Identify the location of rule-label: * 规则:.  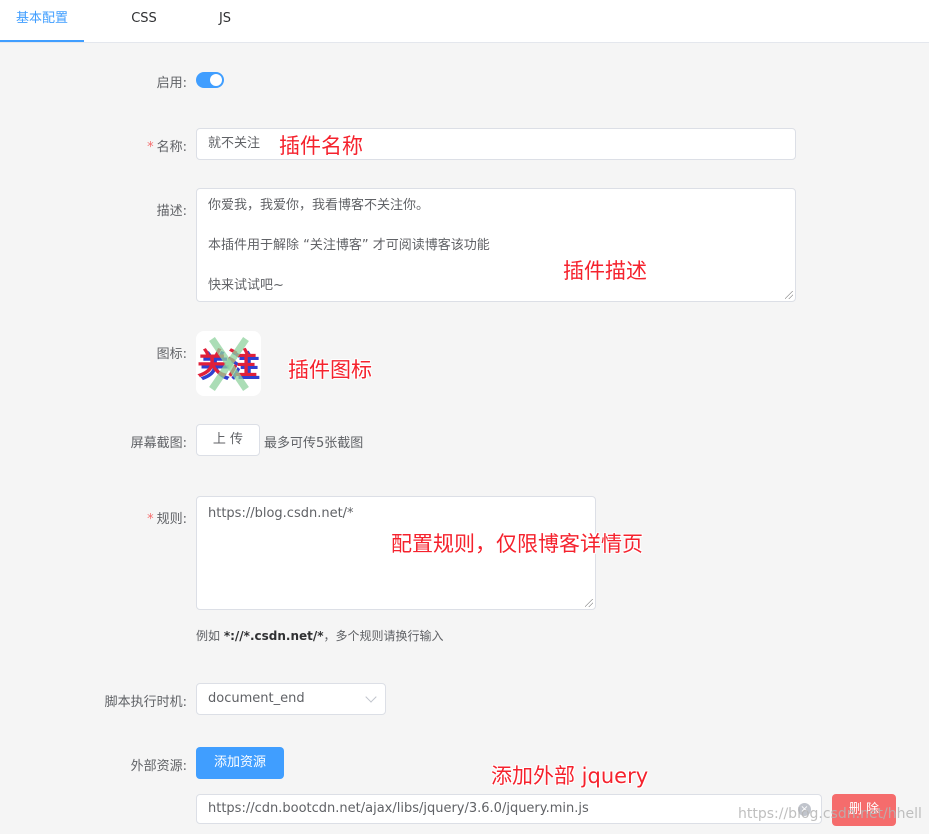
(167, 517).